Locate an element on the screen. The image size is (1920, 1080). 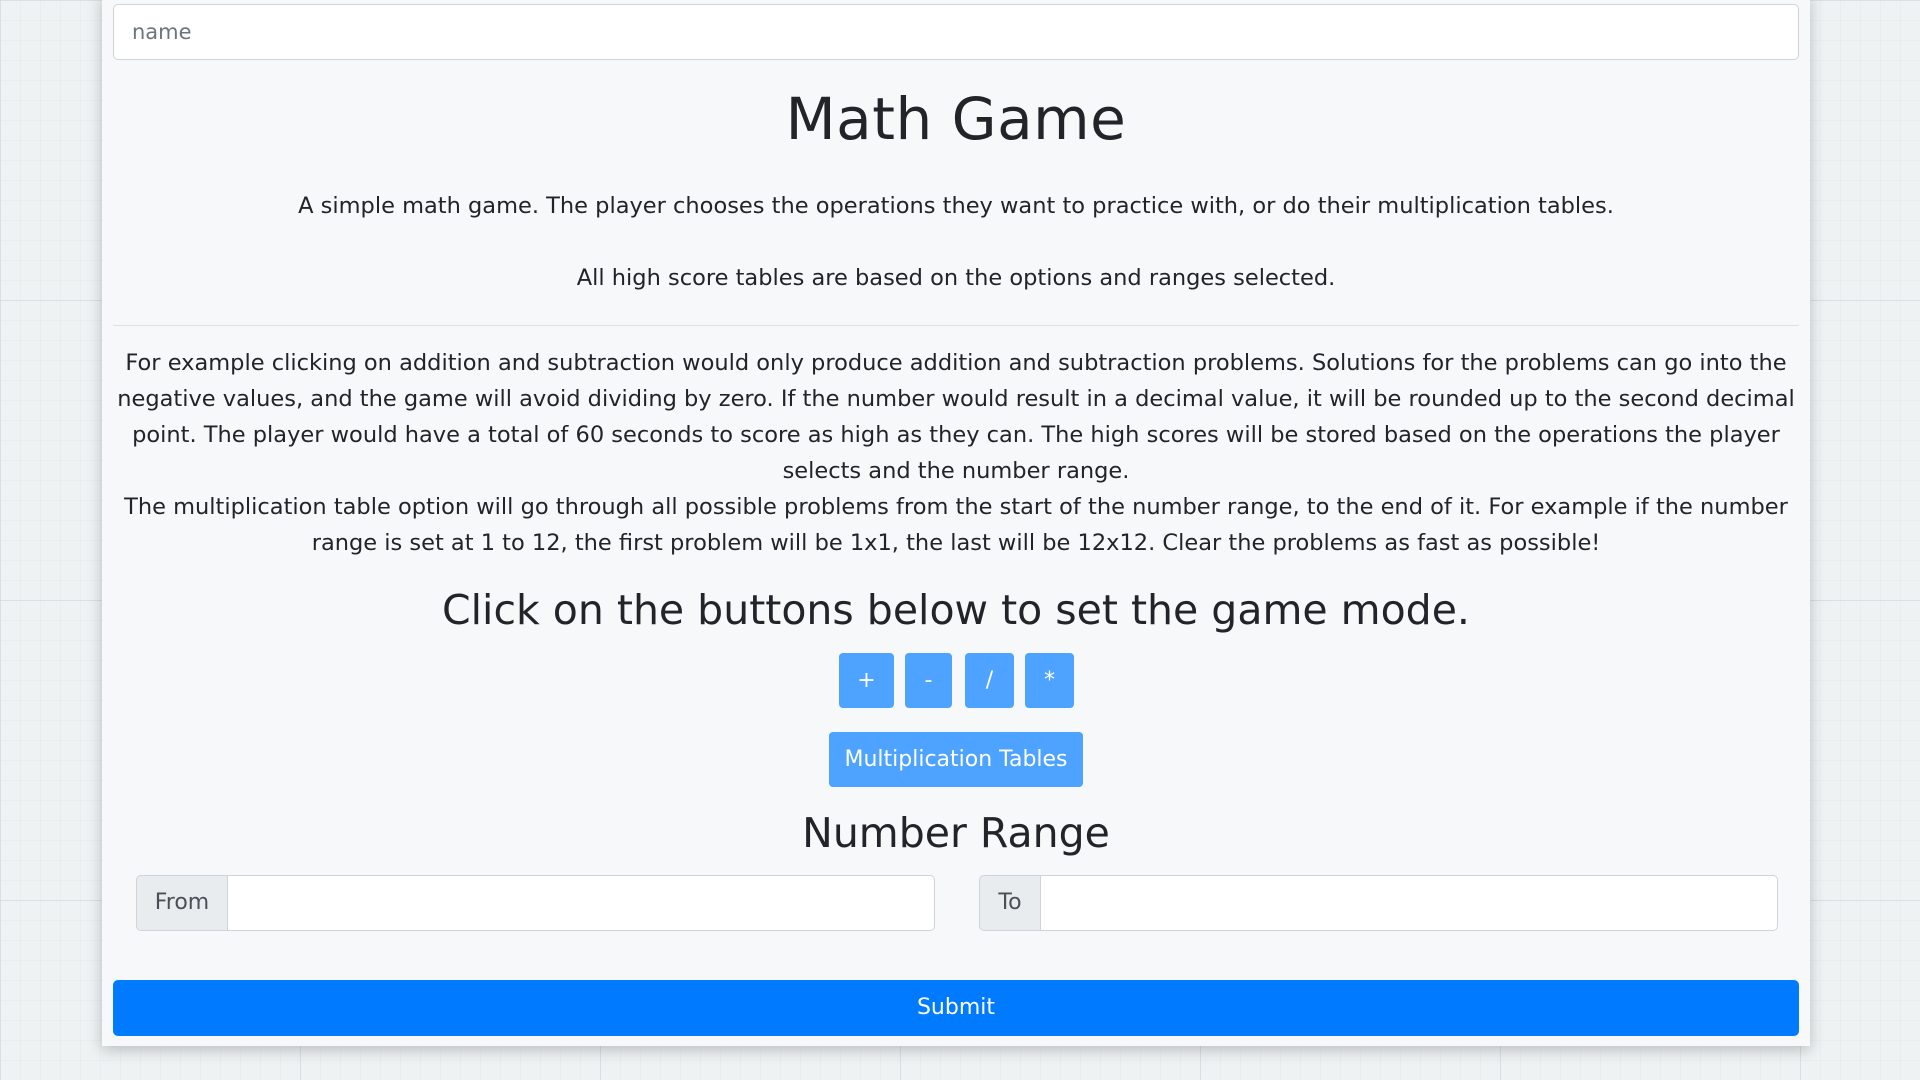
submit-button: Submit is located at coordinates (956, 1008).